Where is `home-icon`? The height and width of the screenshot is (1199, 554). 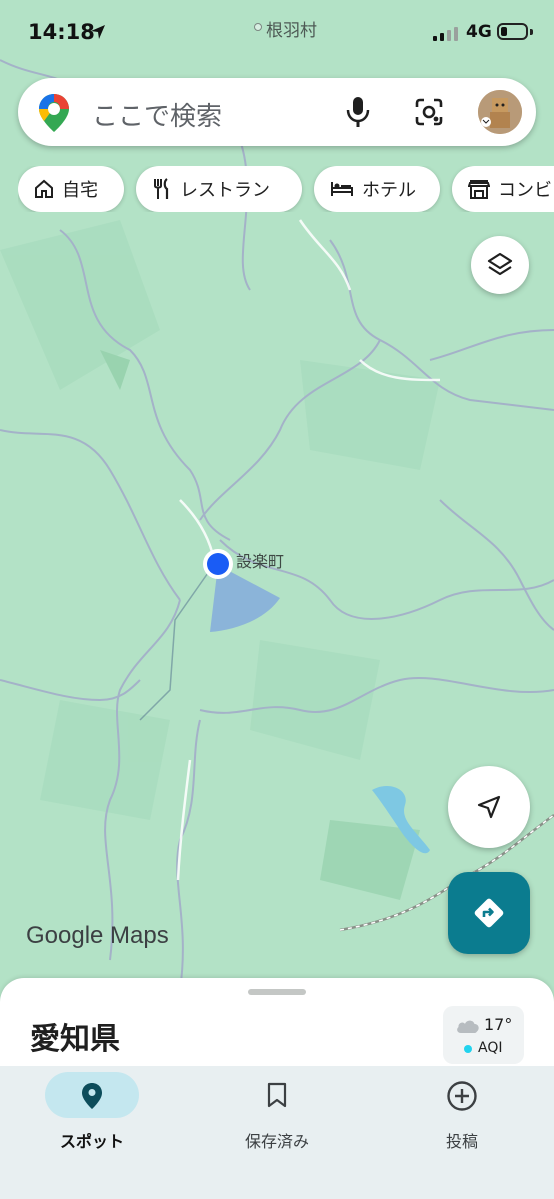 home-icon is located at coordinates (44, 188).